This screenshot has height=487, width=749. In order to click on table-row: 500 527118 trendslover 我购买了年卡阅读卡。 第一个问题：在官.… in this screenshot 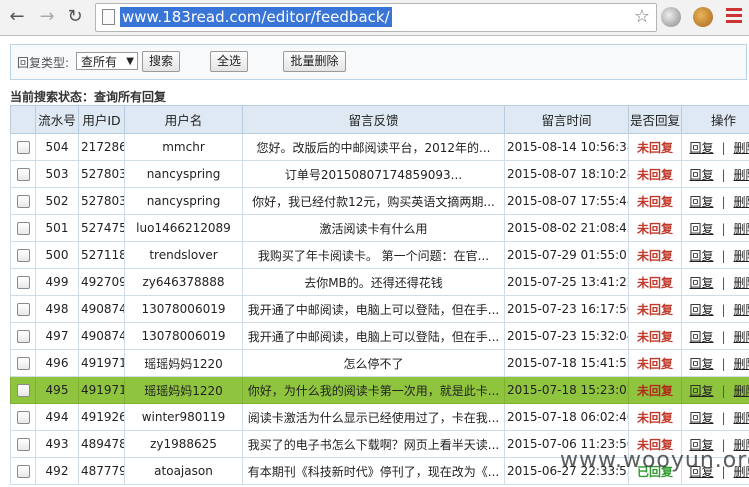, I will do `click(379, 255)`.